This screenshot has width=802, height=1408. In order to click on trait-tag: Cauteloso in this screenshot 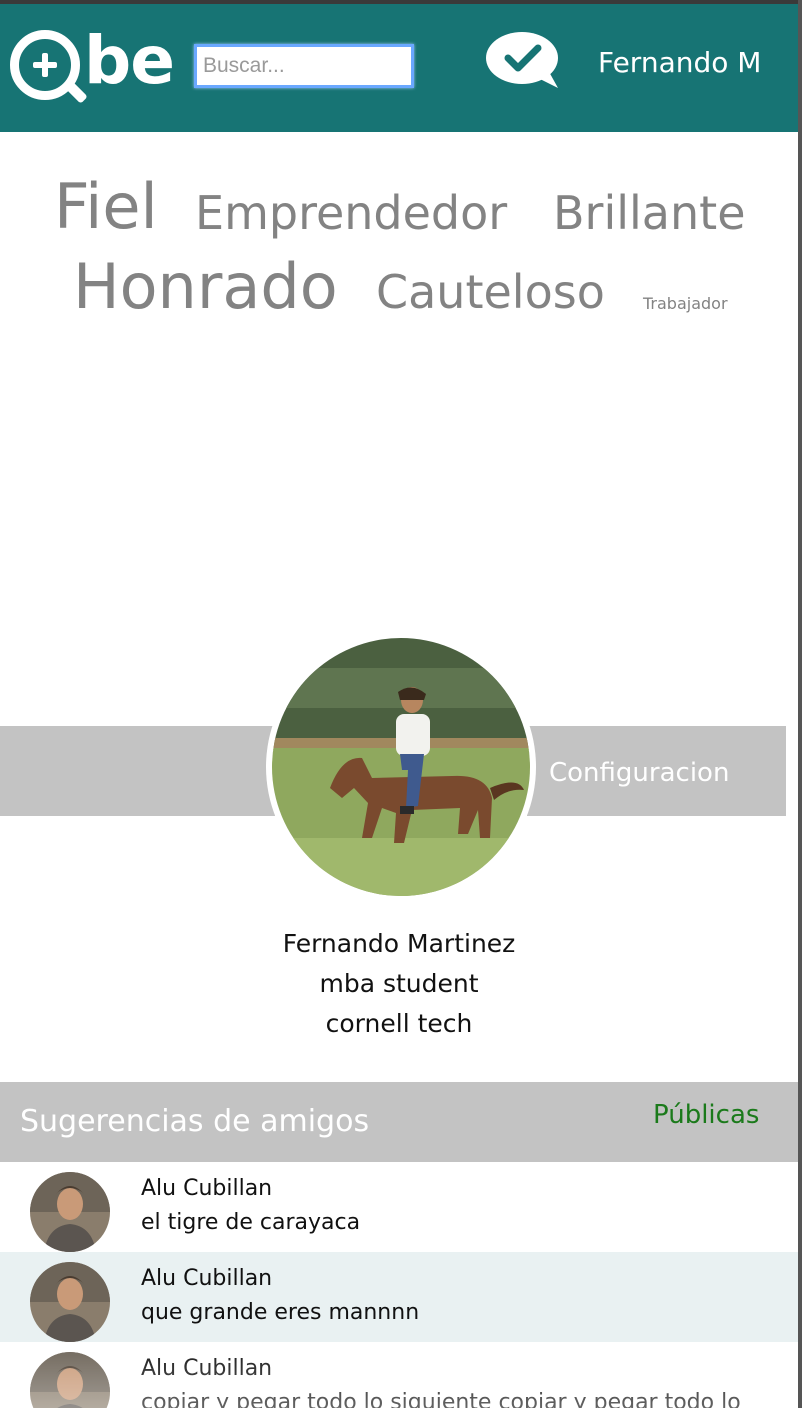, I will do `click(490, 292)`.